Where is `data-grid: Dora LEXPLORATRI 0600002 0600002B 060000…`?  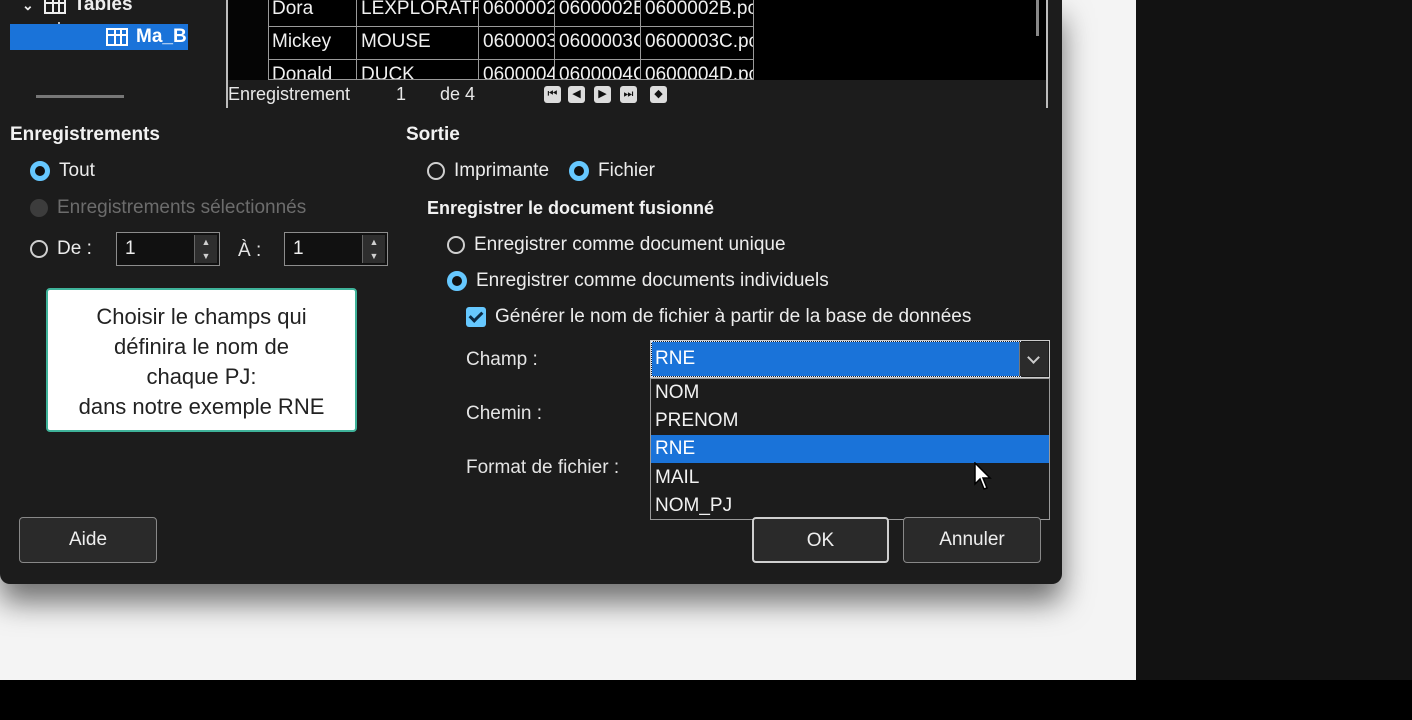 data-grid: Dora LEXPLORATRI 0600002 0600002B 060000… is located at coordinates (637, 54).